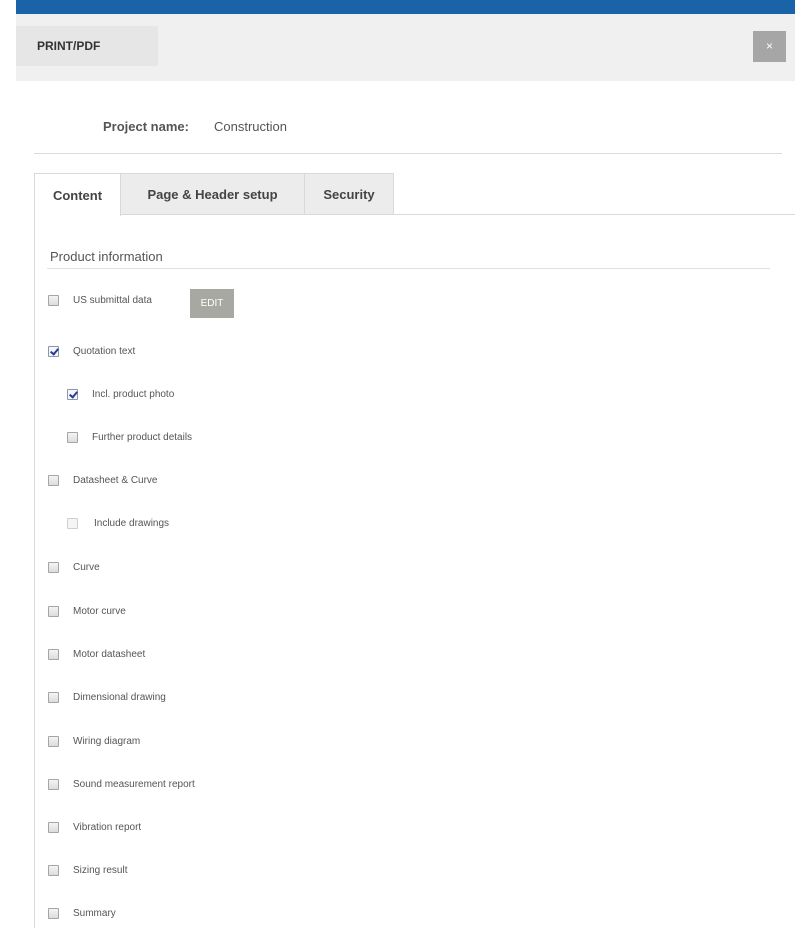 The height and width of the screenshot is (928, 795). What do you see at coordinates (53, 870) in the screenshot?
I see `sizing-result-checkbox` at bounding box center [53, 870].